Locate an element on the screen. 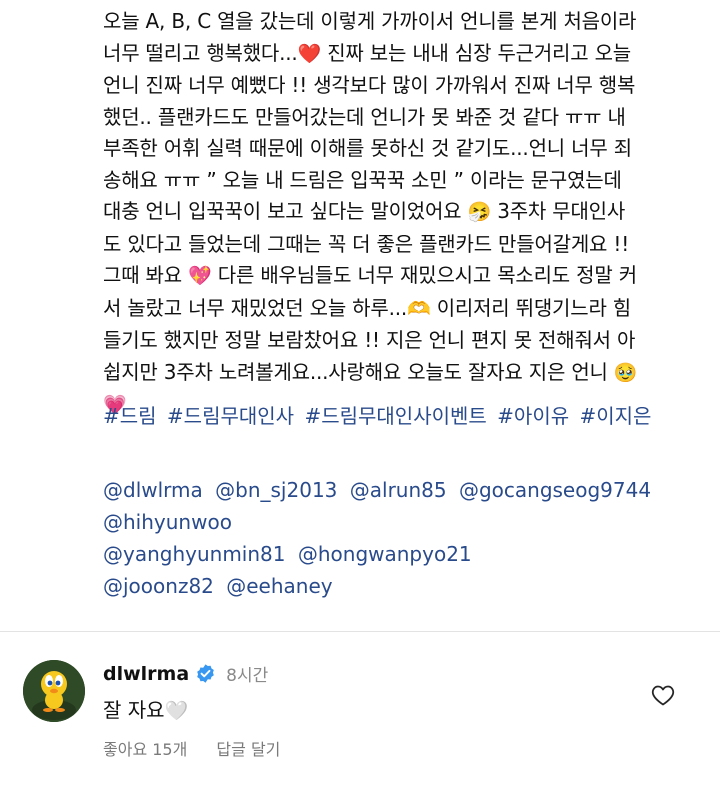 This screenshot has width=720, height=786. mention-link: @alrun85 is located at coordinates (398, 490).